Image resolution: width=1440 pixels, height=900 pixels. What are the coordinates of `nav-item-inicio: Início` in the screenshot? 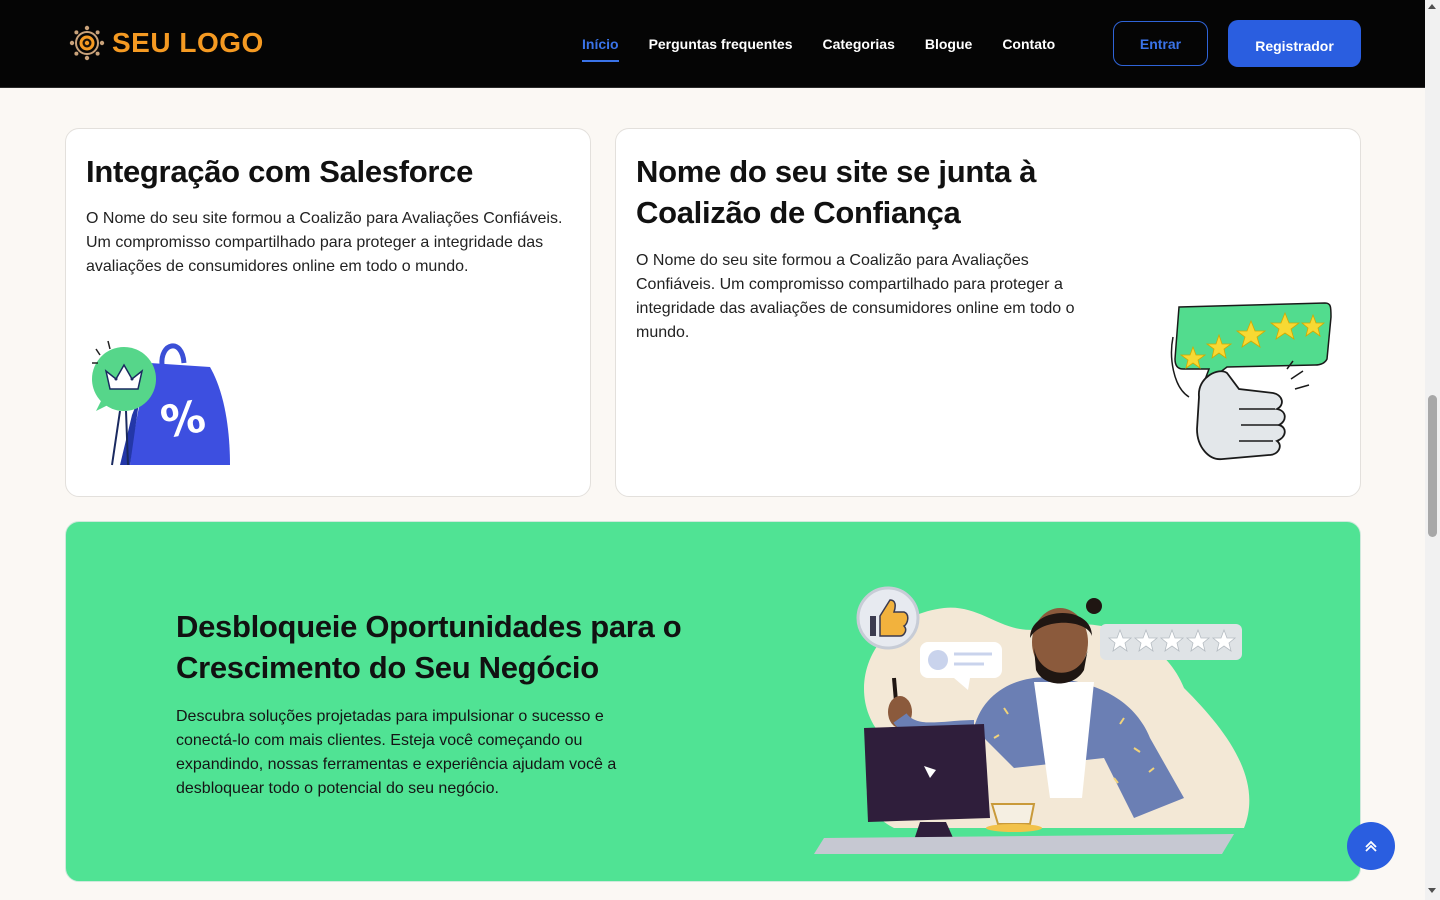 It's located at (600, 48).